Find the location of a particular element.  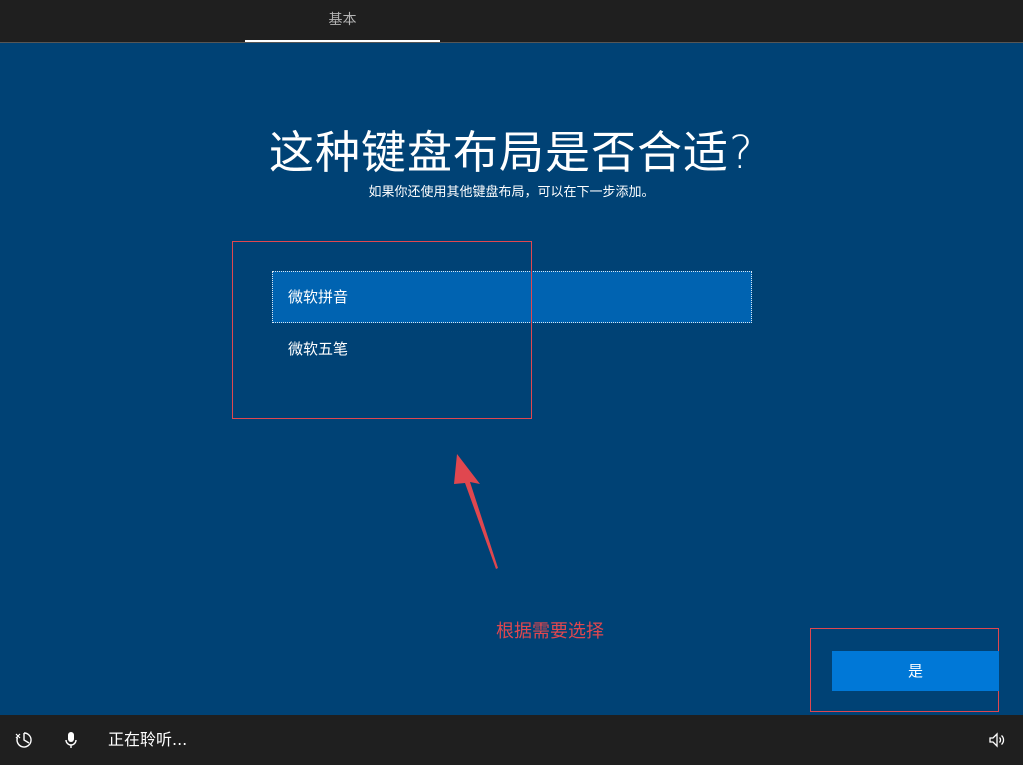

volume-icon is located at coordinates (997, 740).